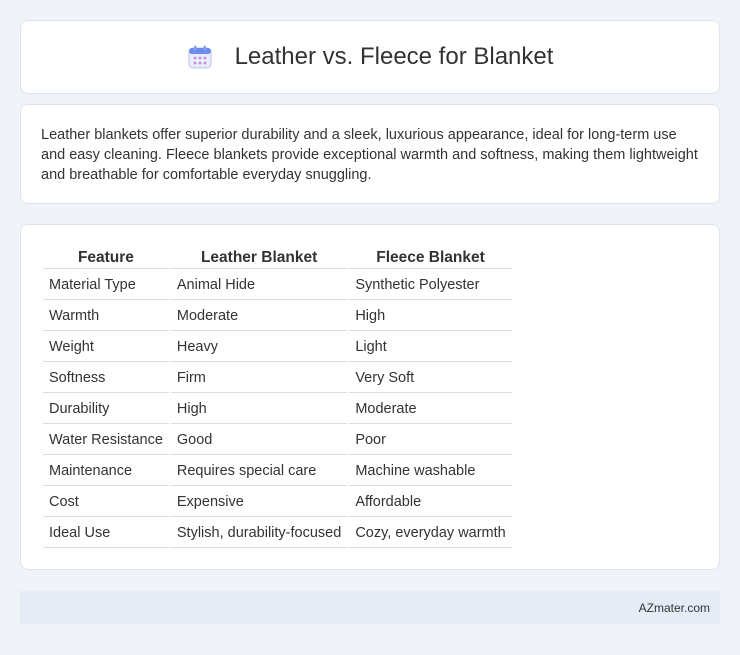 This screenshot has height=655, width=740. What do you see at coordinates (430, 440) in the screenshot?
I see `table-cell: Poor` at bounding box center [430, 440].